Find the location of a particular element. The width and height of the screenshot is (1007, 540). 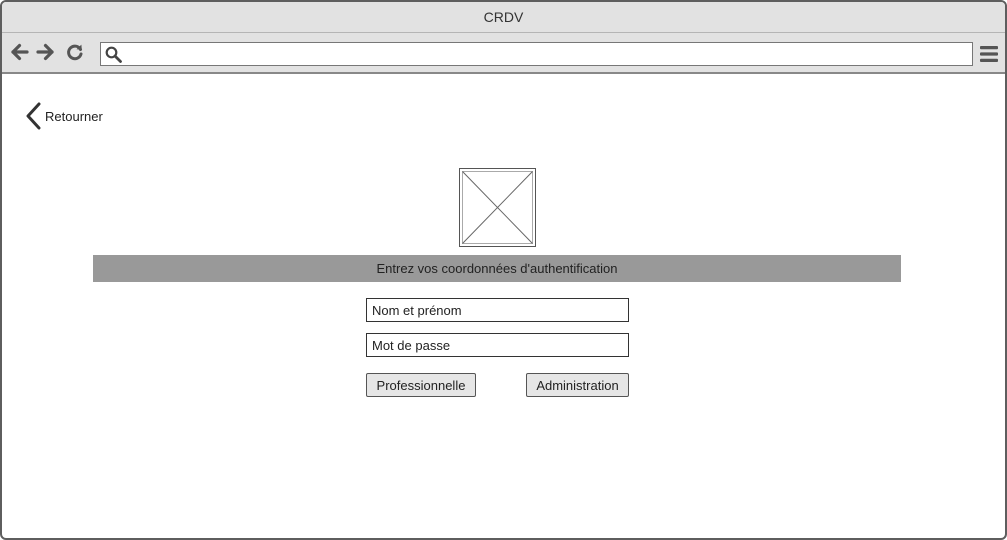

address-input is located at coordinates (545, 54).